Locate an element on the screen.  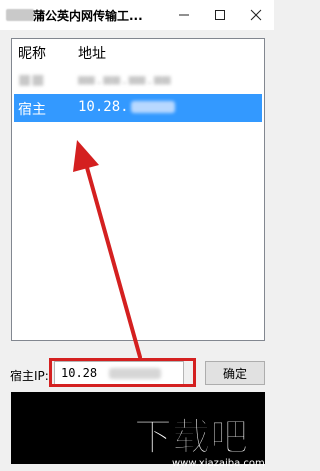
list-row: ■■ ■■.■■.■■.■■ is located at coordinates (138, 81).